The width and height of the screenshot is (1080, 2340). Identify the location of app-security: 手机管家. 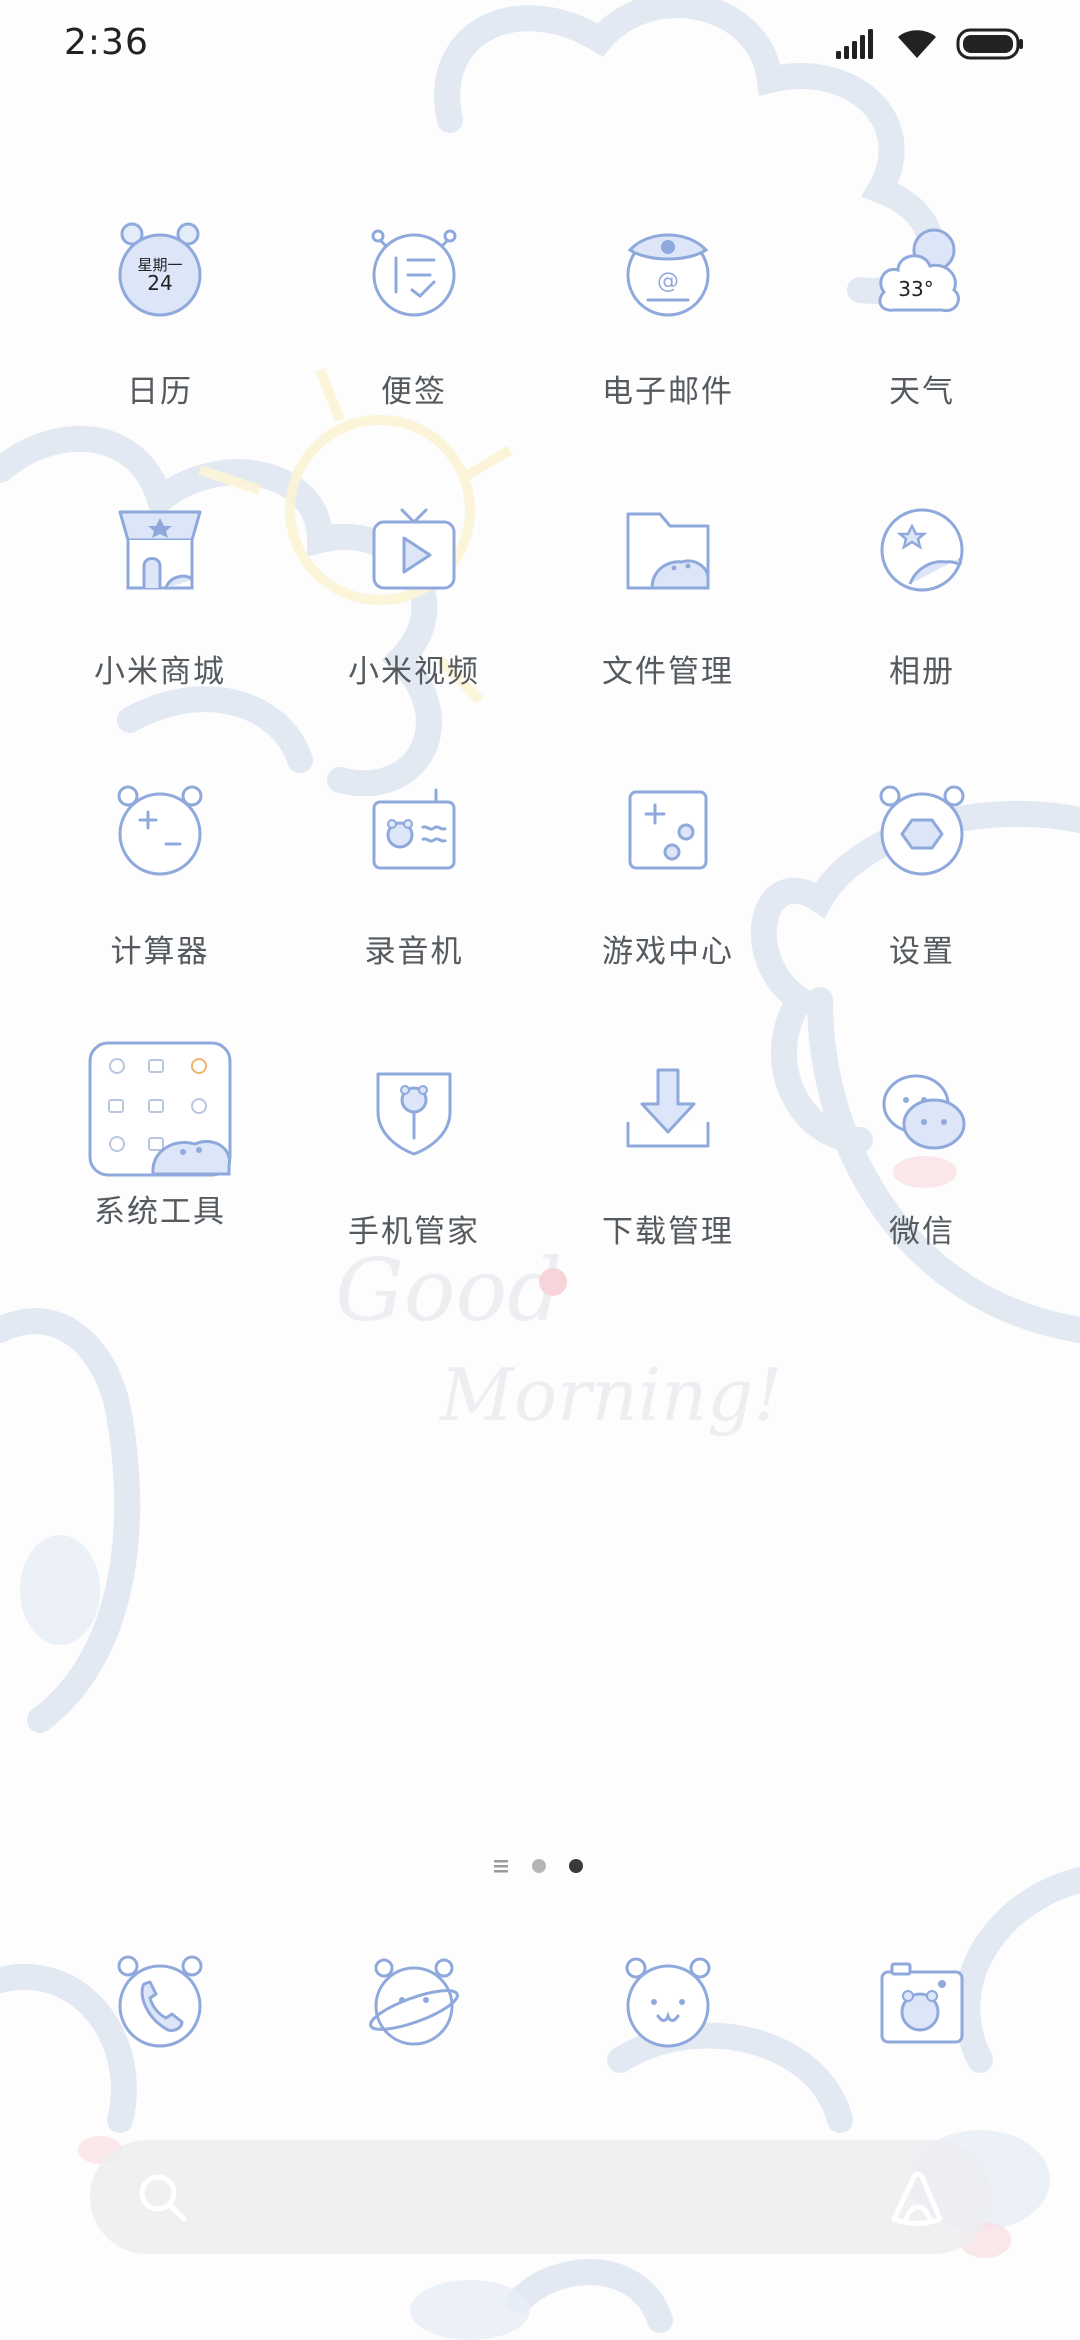
(414, 1175).